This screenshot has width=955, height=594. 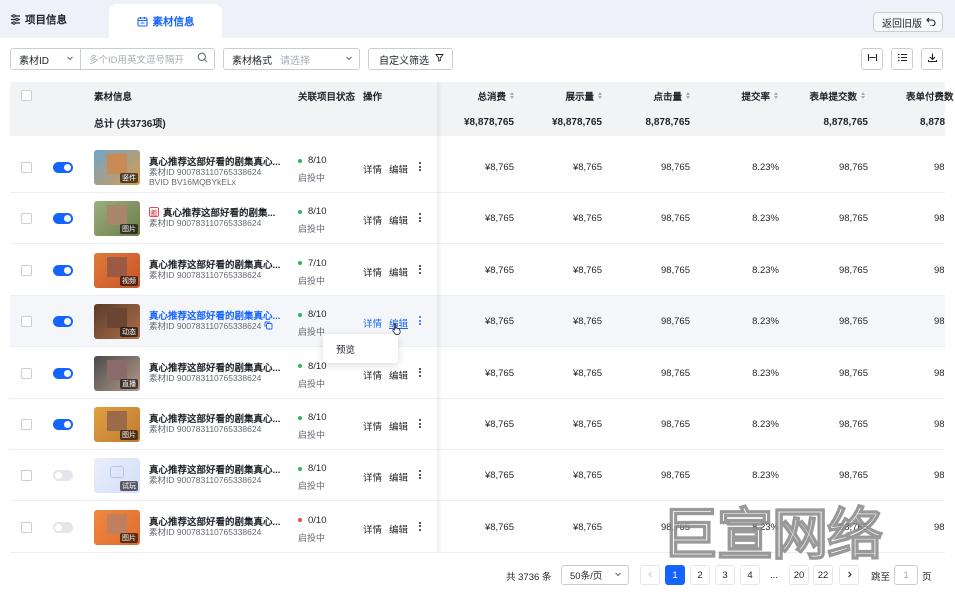 What do you see at coordinates (725, 575) in the screenshot?
I see `page-button: 3` at bounding box center [725, 575].